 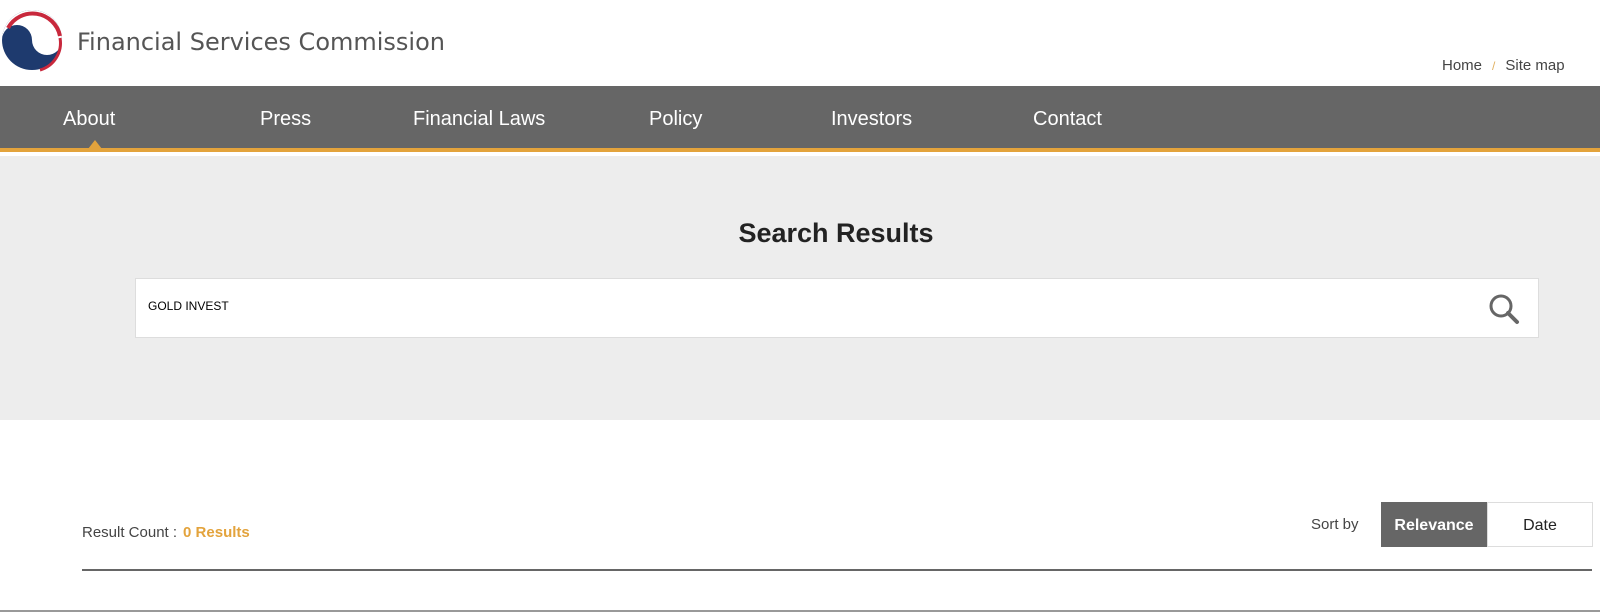 I want to click on search-box, so click(x=837, y=308).